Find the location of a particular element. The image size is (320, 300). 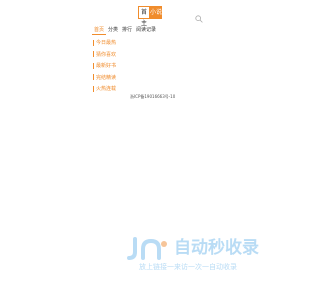

top-nav: 首页 分类 排行 阅读记录 is located at coordinates (125, 30).